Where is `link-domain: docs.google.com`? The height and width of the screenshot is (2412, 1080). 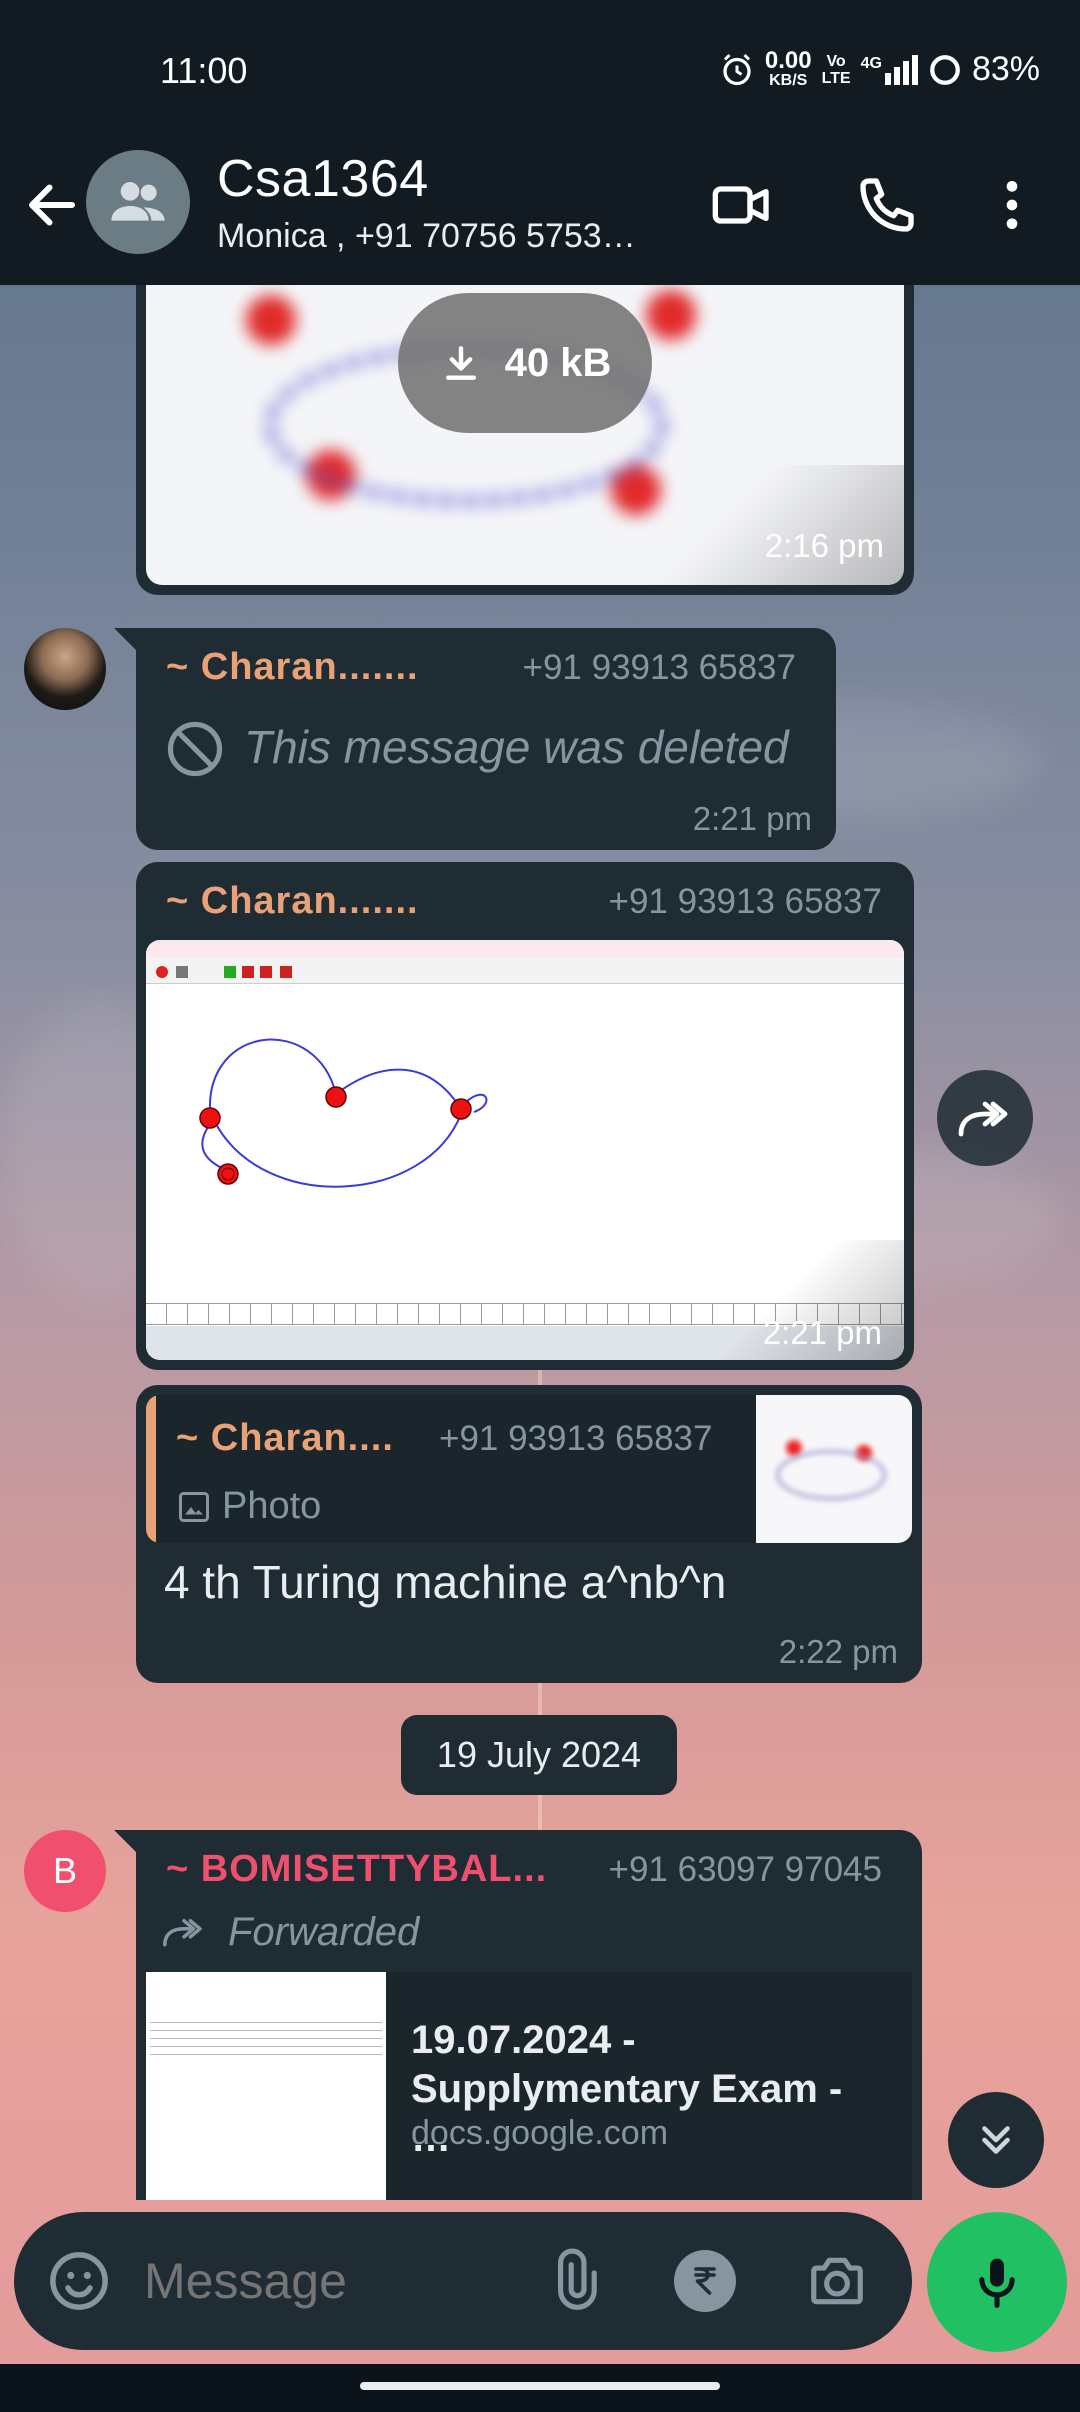 link-domain: docs.google.com is located at coordinates (540, 2133).